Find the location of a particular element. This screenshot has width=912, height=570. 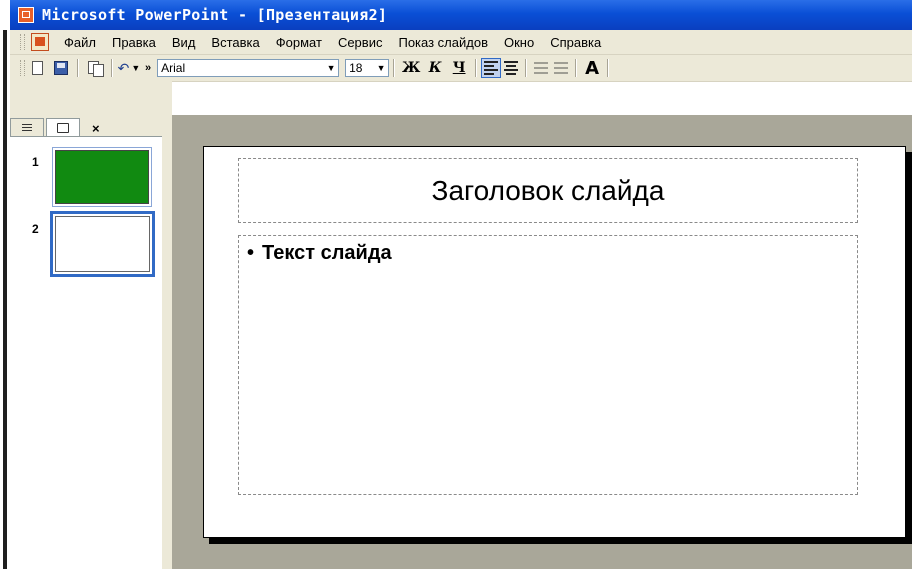

save-icon is located at coordinates (61, 68).